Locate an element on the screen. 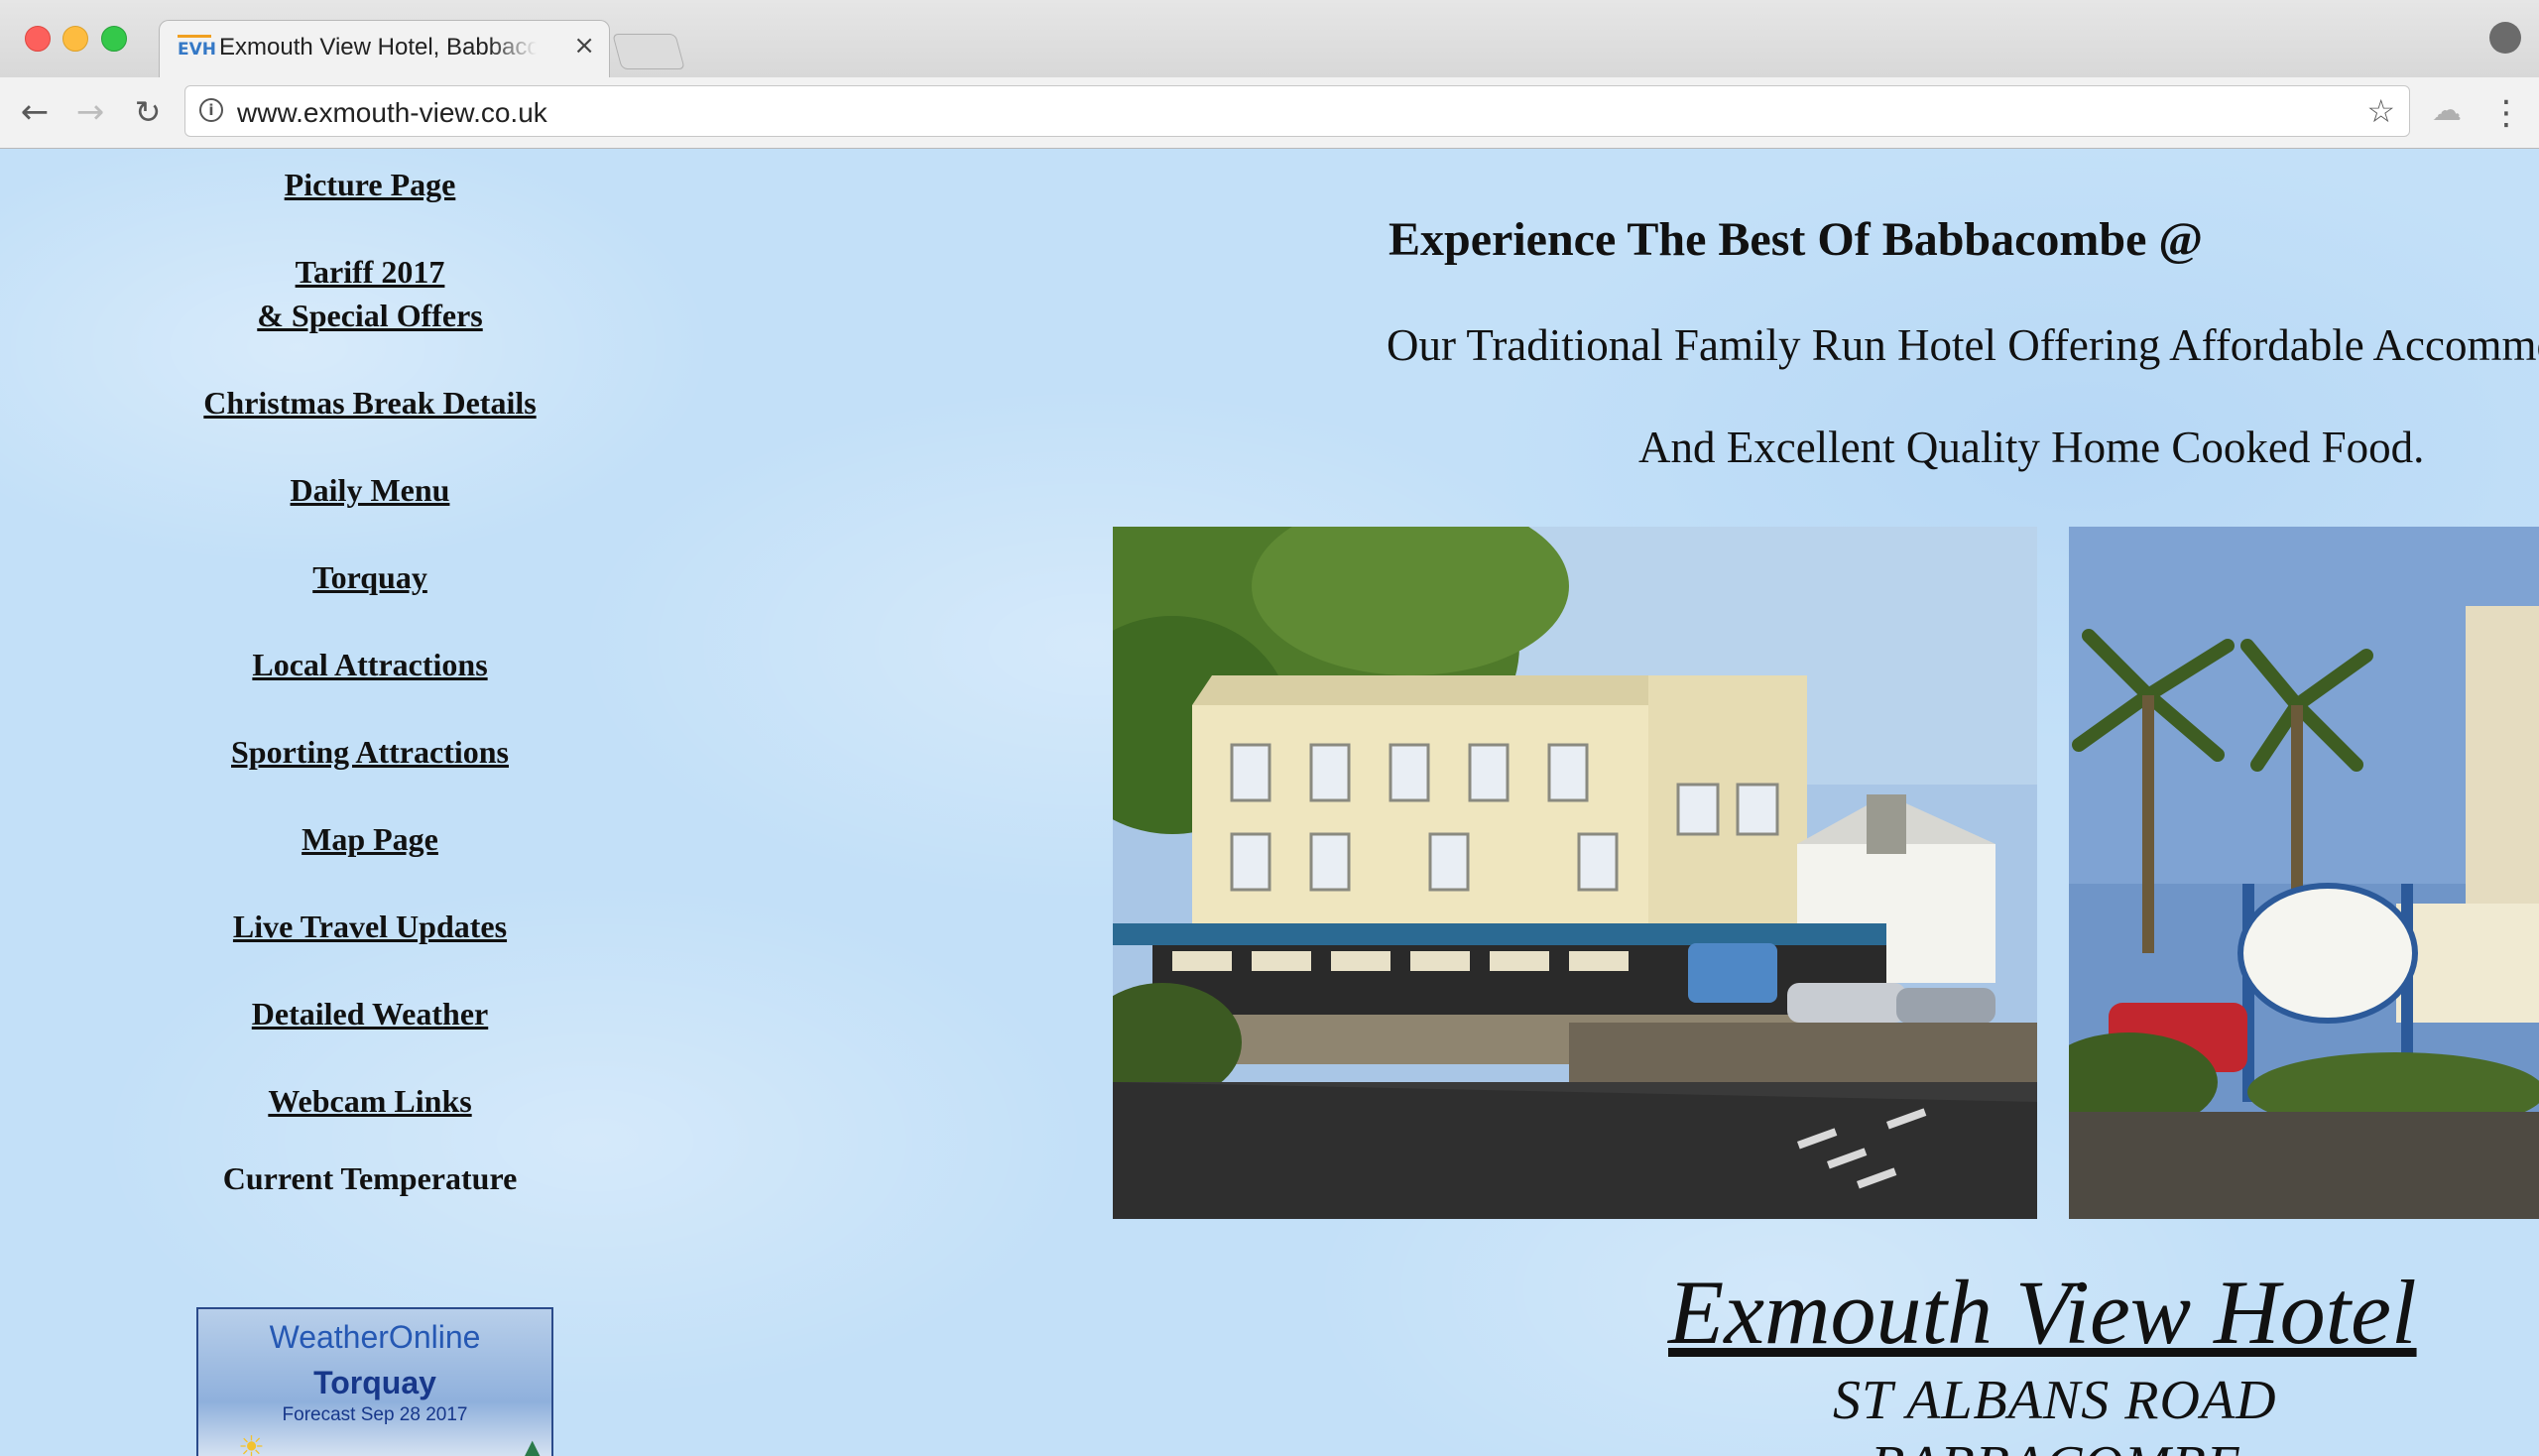 The width and height of the screenshot is (2539, 1456). sidebar-item-tariff: Tariff 2017 is located at coordinates (370, 272).